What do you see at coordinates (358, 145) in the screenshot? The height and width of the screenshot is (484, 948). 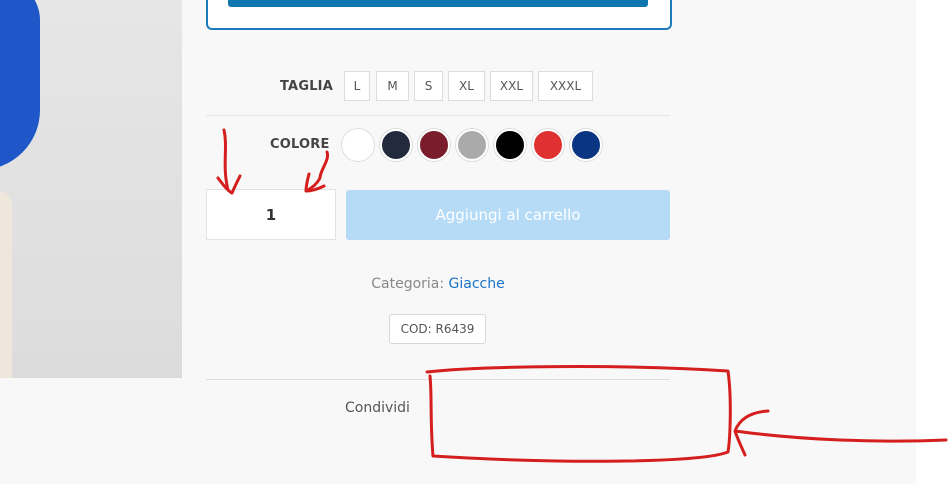 I see `color-swatch-white` at bounding box center [358, 145].